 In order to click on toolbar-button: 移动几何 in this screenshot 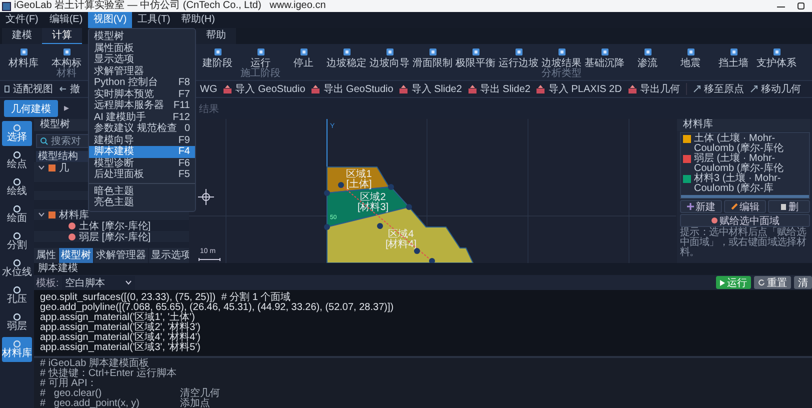, I will do `click(775, 89)`.